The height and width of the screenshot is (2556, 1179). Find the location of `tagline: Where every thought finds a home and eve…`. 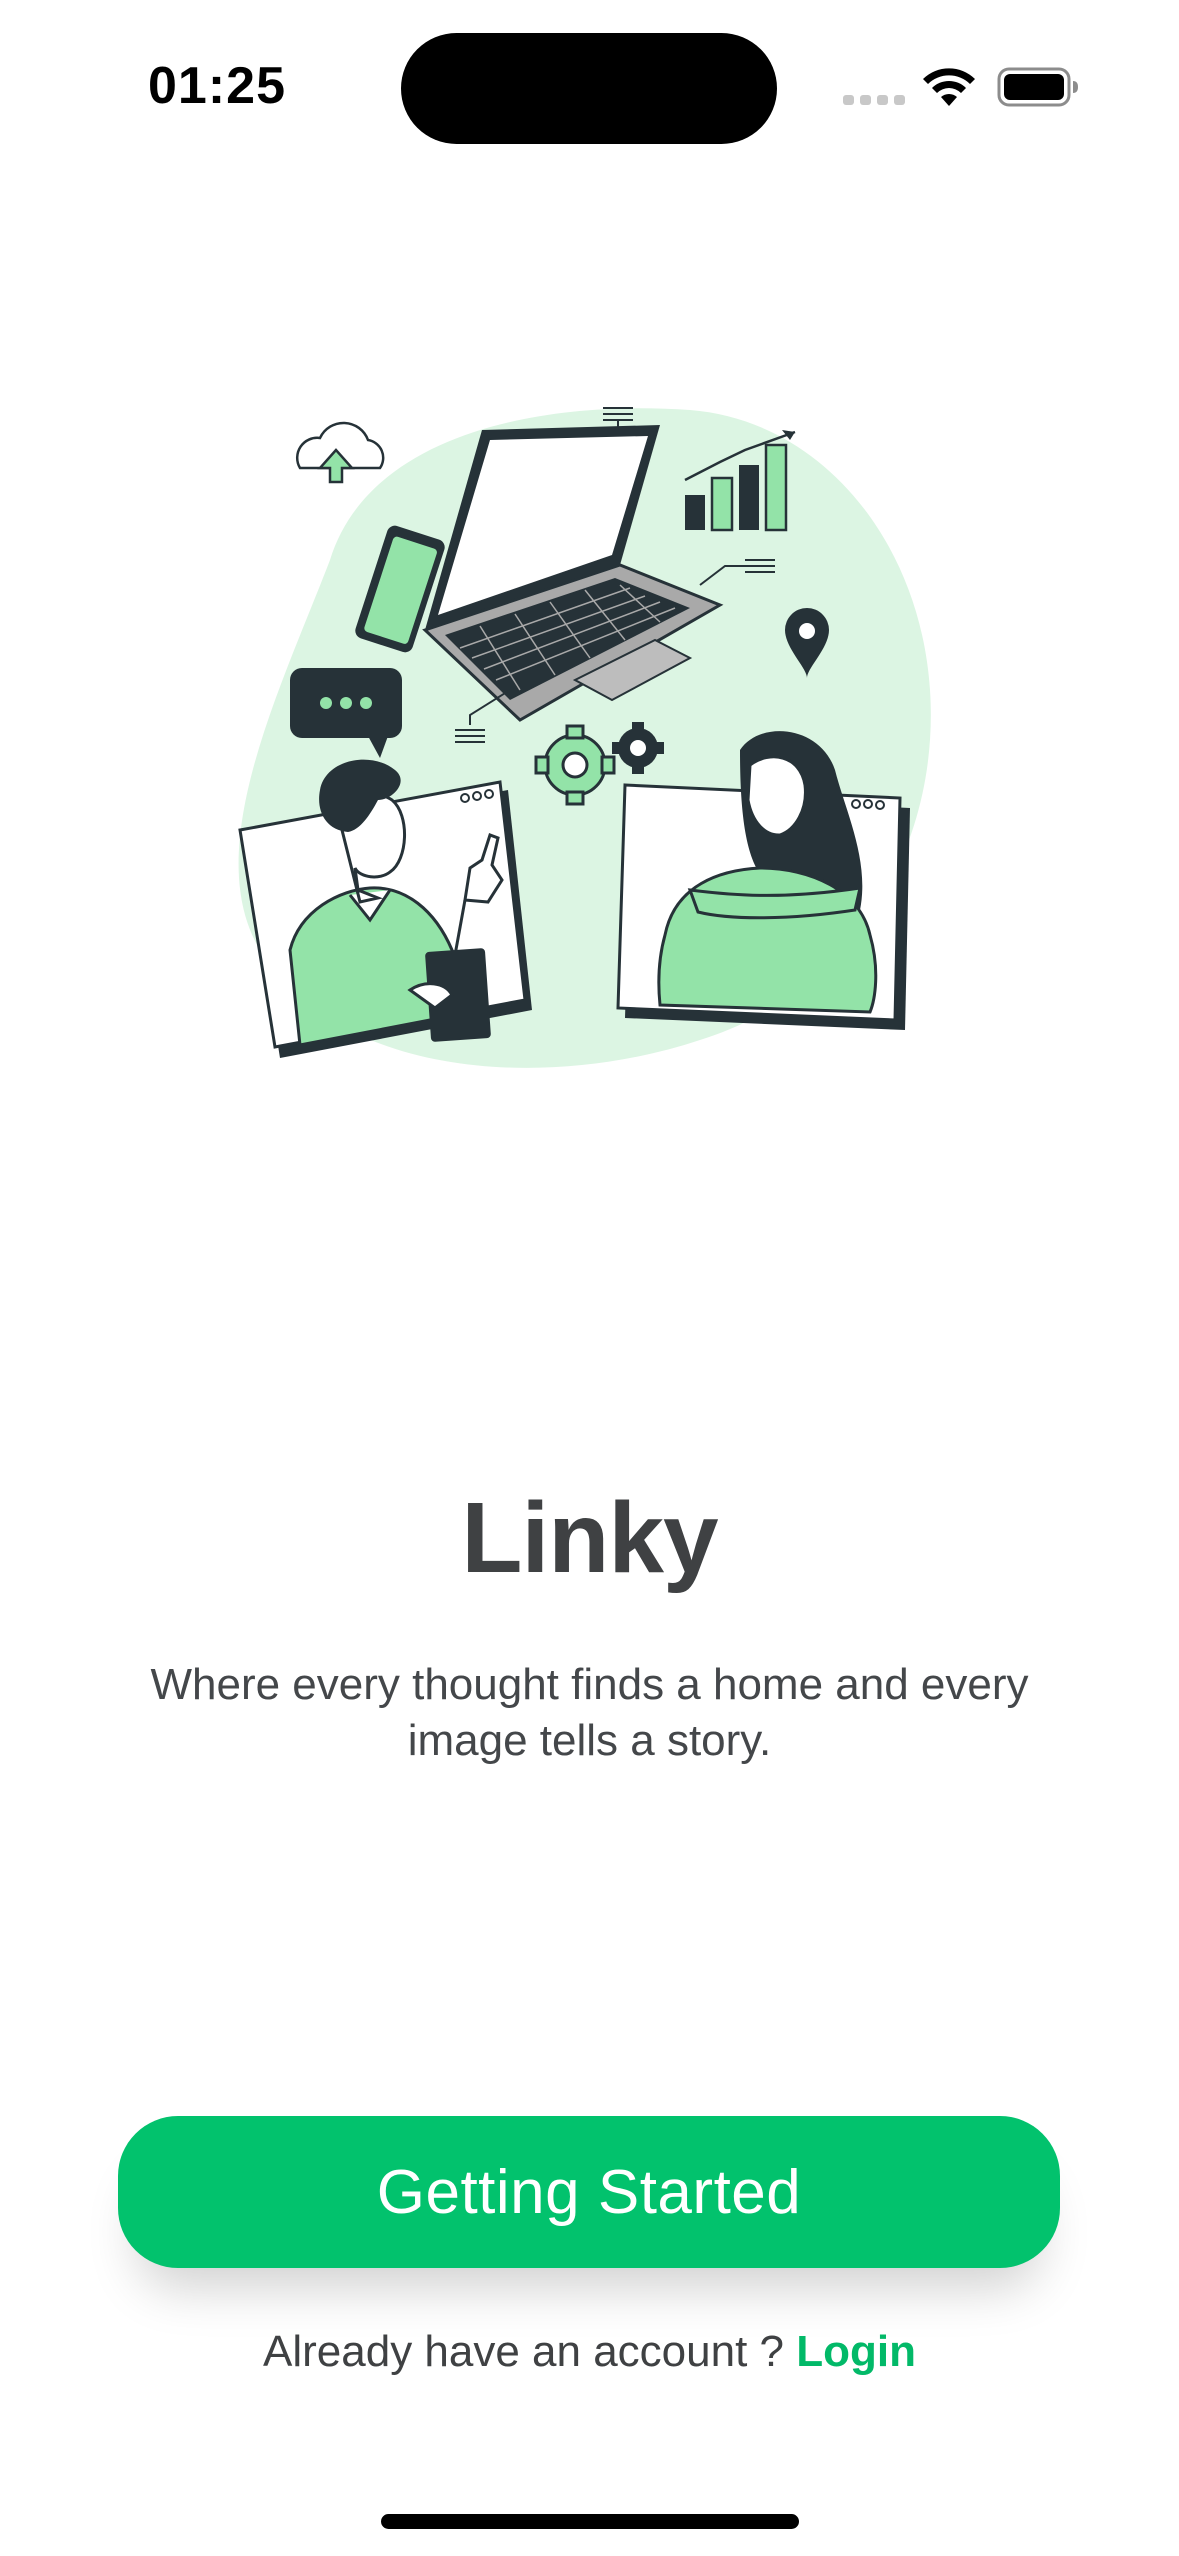

tagline: Where every thought finds a home and eve… is located at coordinates (589, 1712).